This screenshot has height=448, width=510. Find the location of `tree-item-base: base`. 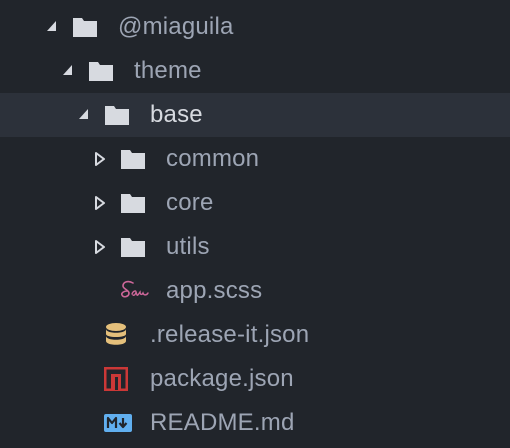

tree-item-base: base is located at coordinates (255, 115).